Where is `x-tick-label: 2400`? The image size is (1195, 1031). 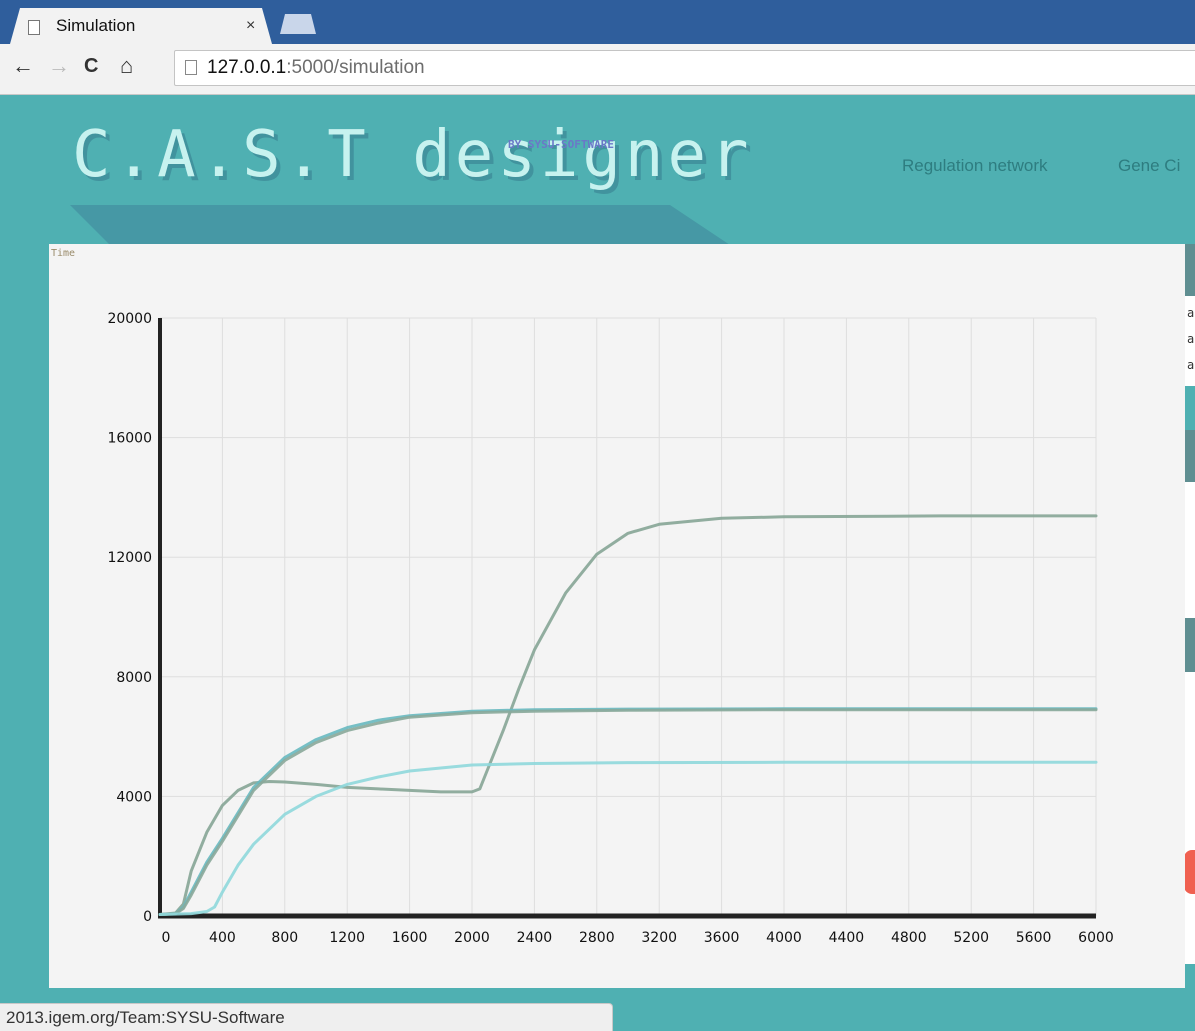
x-tick-label: 2400 is located at coordinates (535, 938).